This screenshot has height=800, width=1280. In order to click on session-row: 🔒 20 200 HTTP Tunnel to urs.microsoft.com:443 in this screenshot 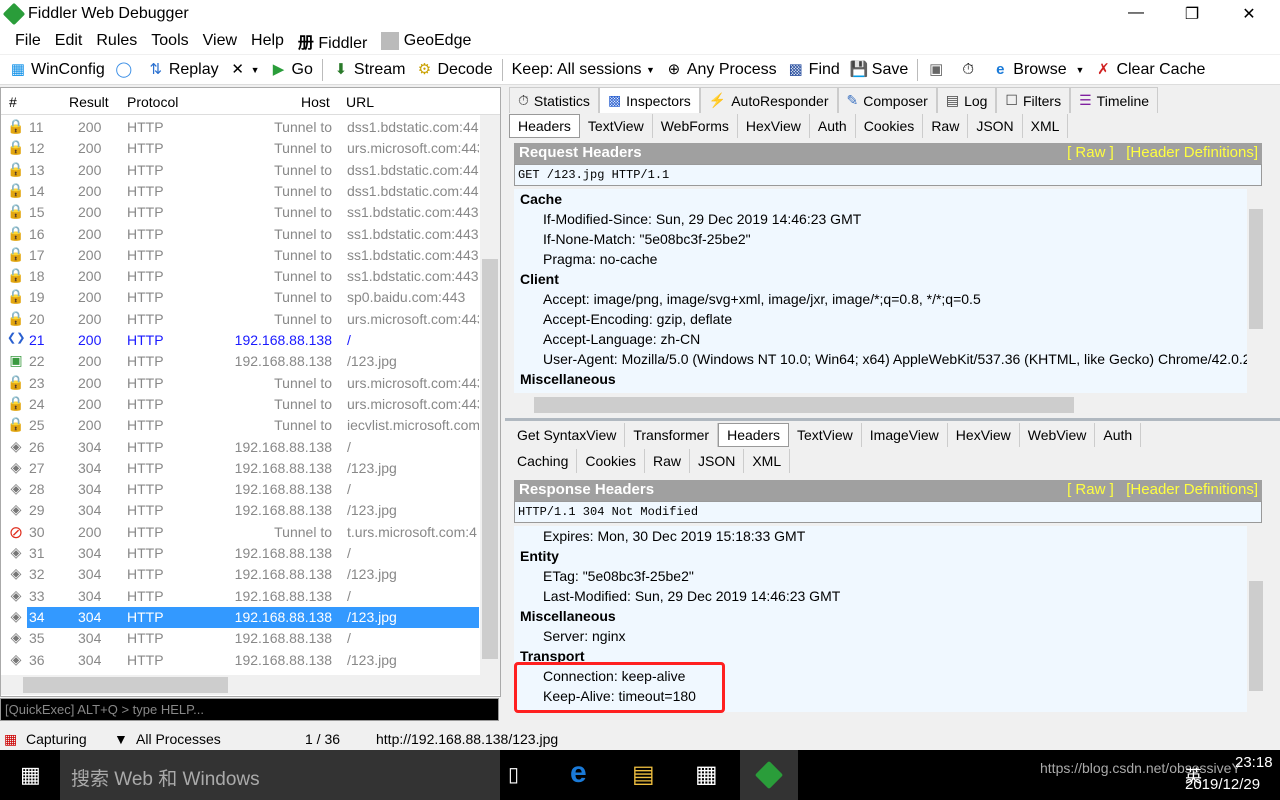, I will do `click(240, 319)`.